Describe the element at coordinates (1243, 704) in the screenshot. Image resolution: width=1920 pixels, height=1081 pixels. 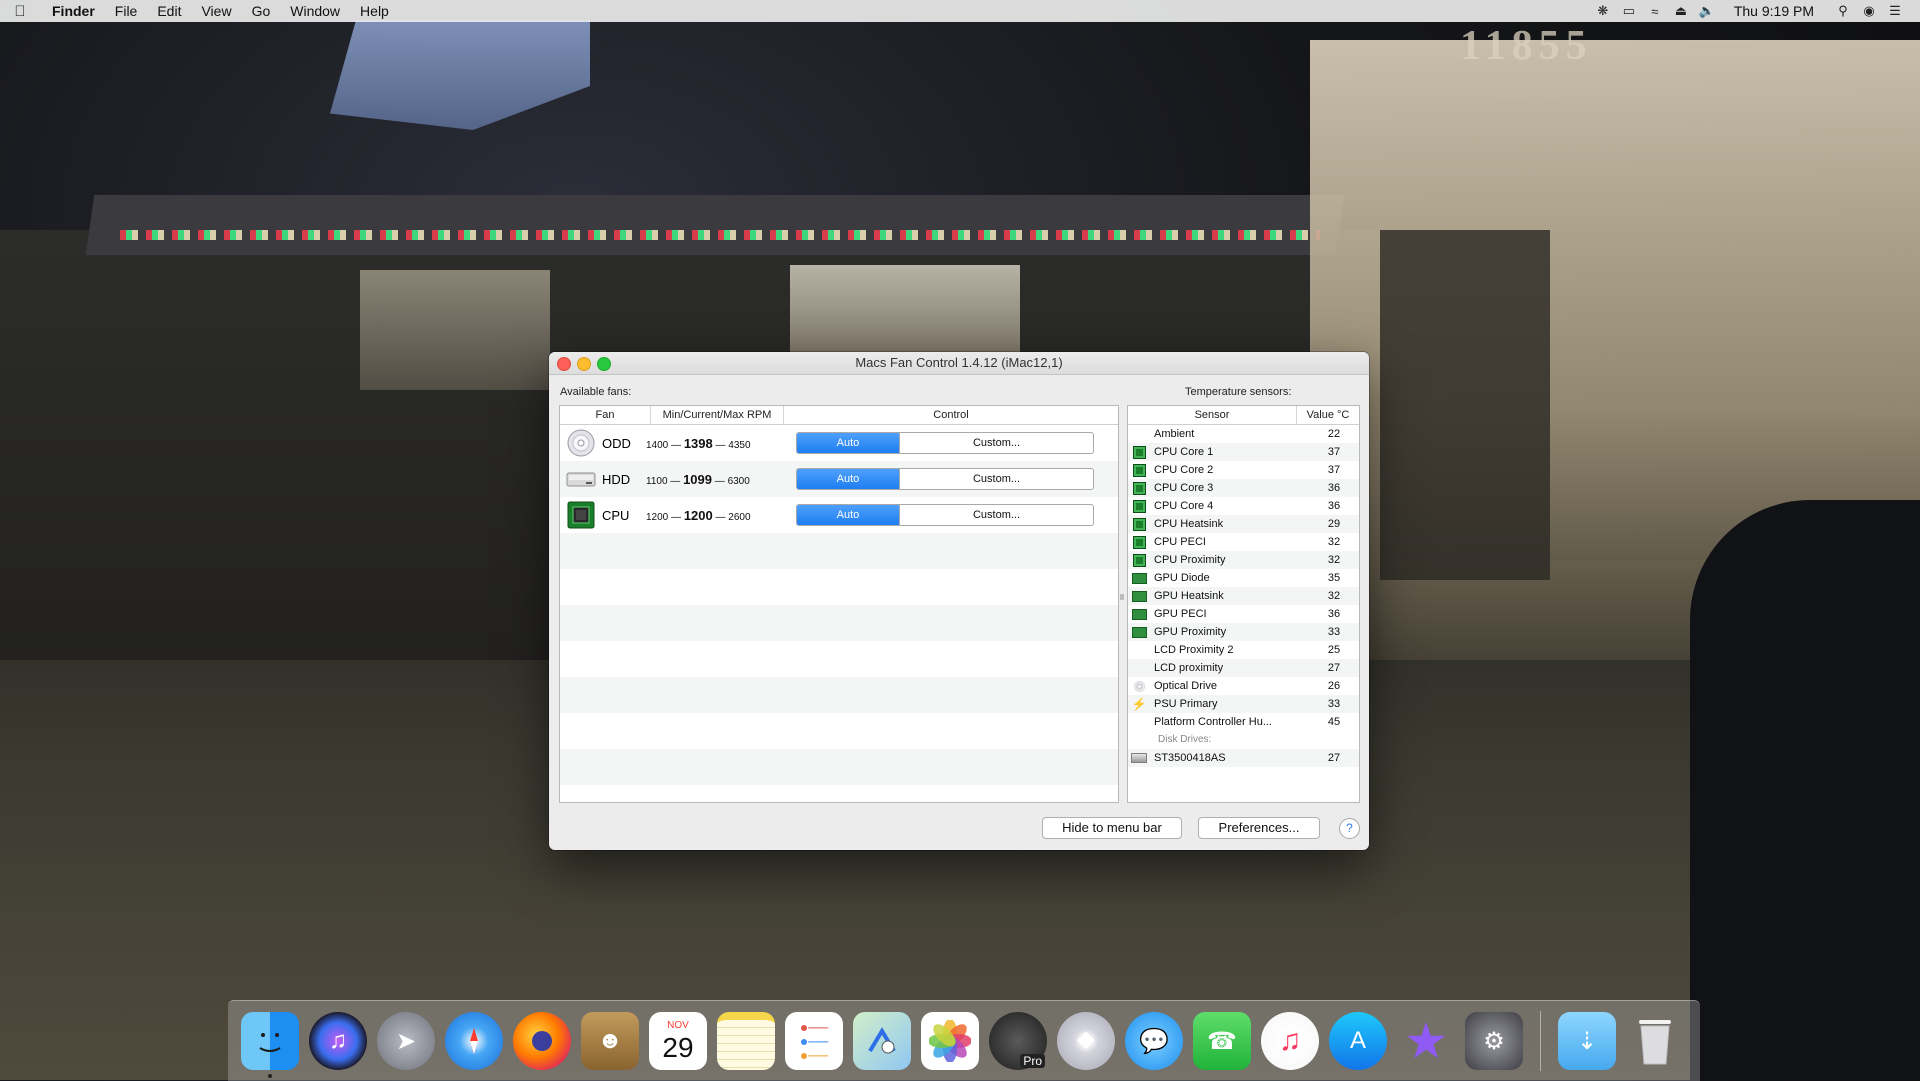
I see `sensor-row: ⚡ PSU Primary 33` at that location.